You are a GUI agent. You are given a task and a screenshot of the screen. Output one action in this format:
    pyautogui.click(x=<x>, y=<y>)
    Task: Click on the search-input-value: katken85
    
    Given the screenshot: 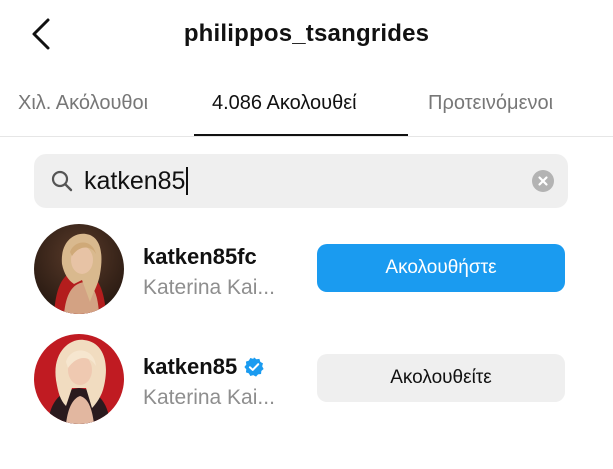 What is the action you would take?
    pyautogui.click(x=135, y=180)
    